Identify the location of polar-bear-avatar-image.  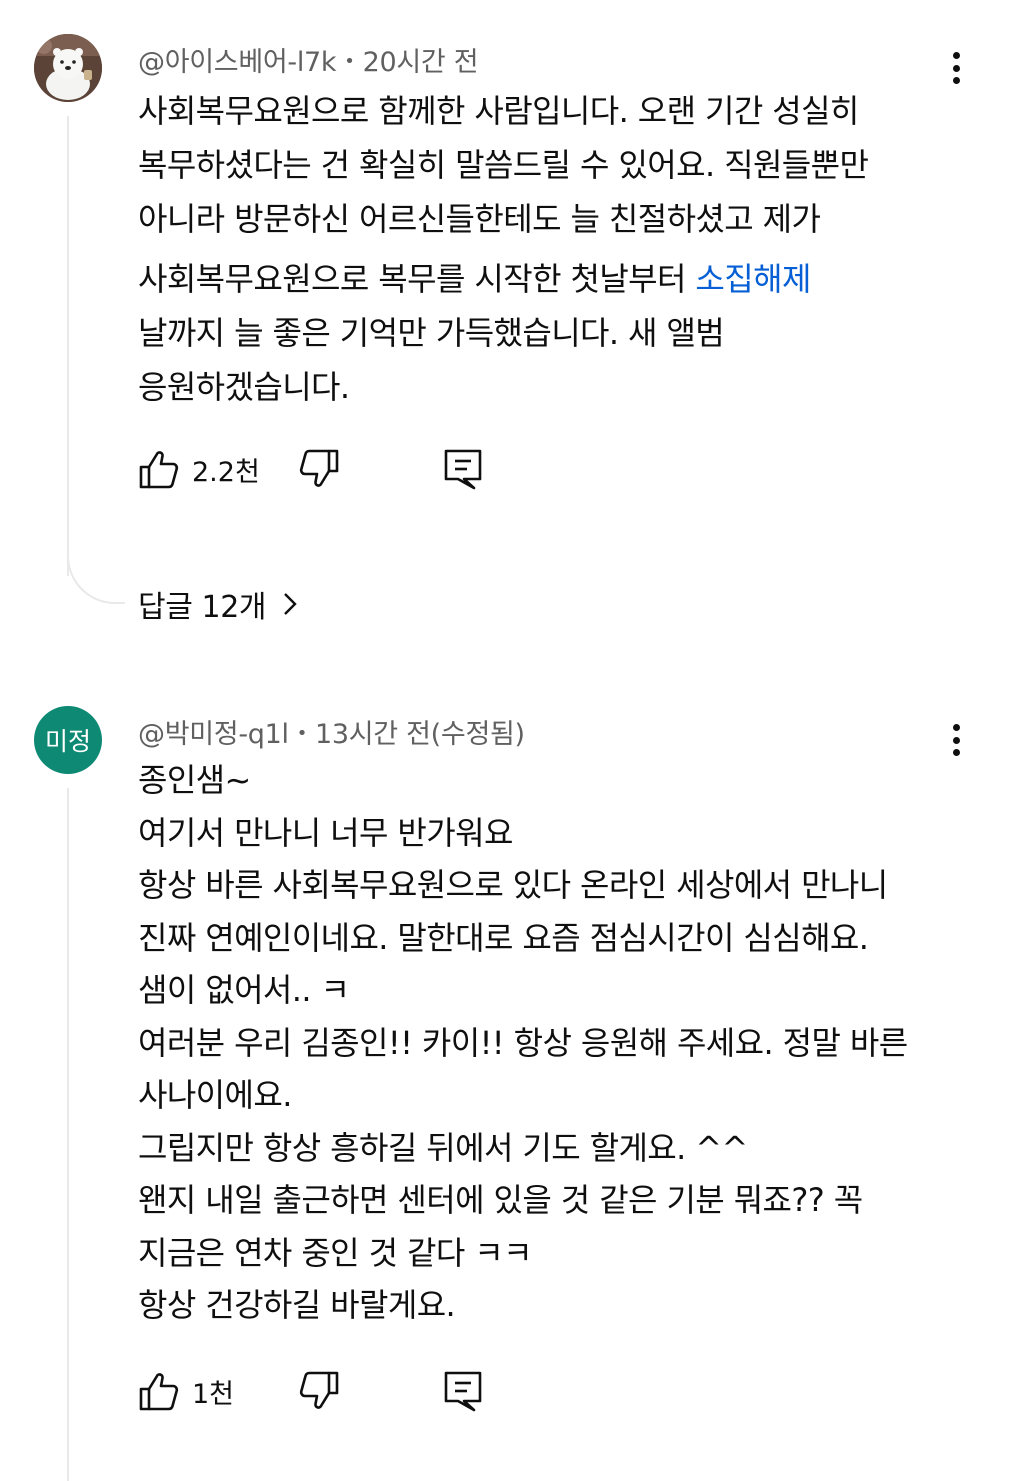
(68, 68).